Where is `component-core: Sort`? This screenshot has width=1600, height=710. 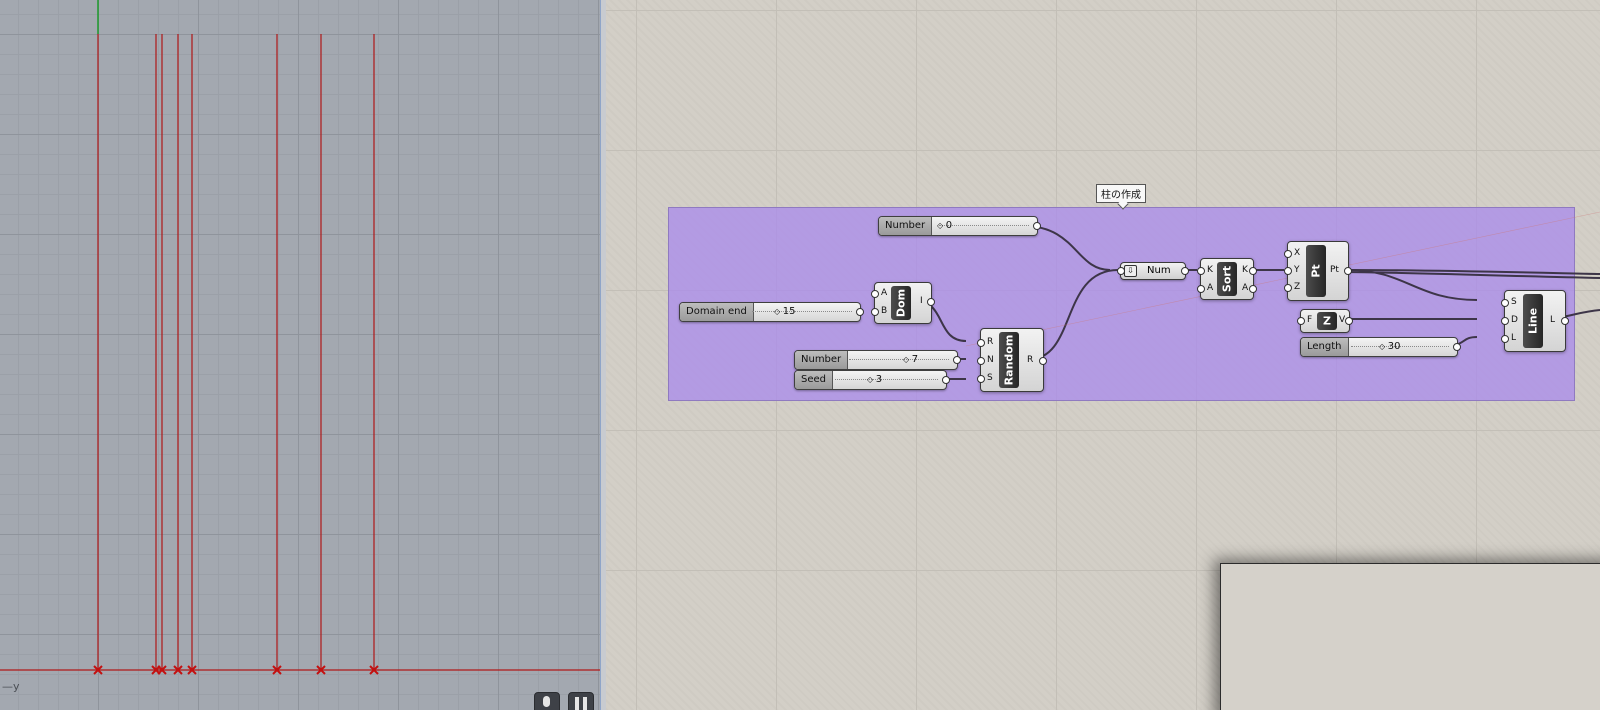 component-core: Sort is located at coordinates (1227, 279).